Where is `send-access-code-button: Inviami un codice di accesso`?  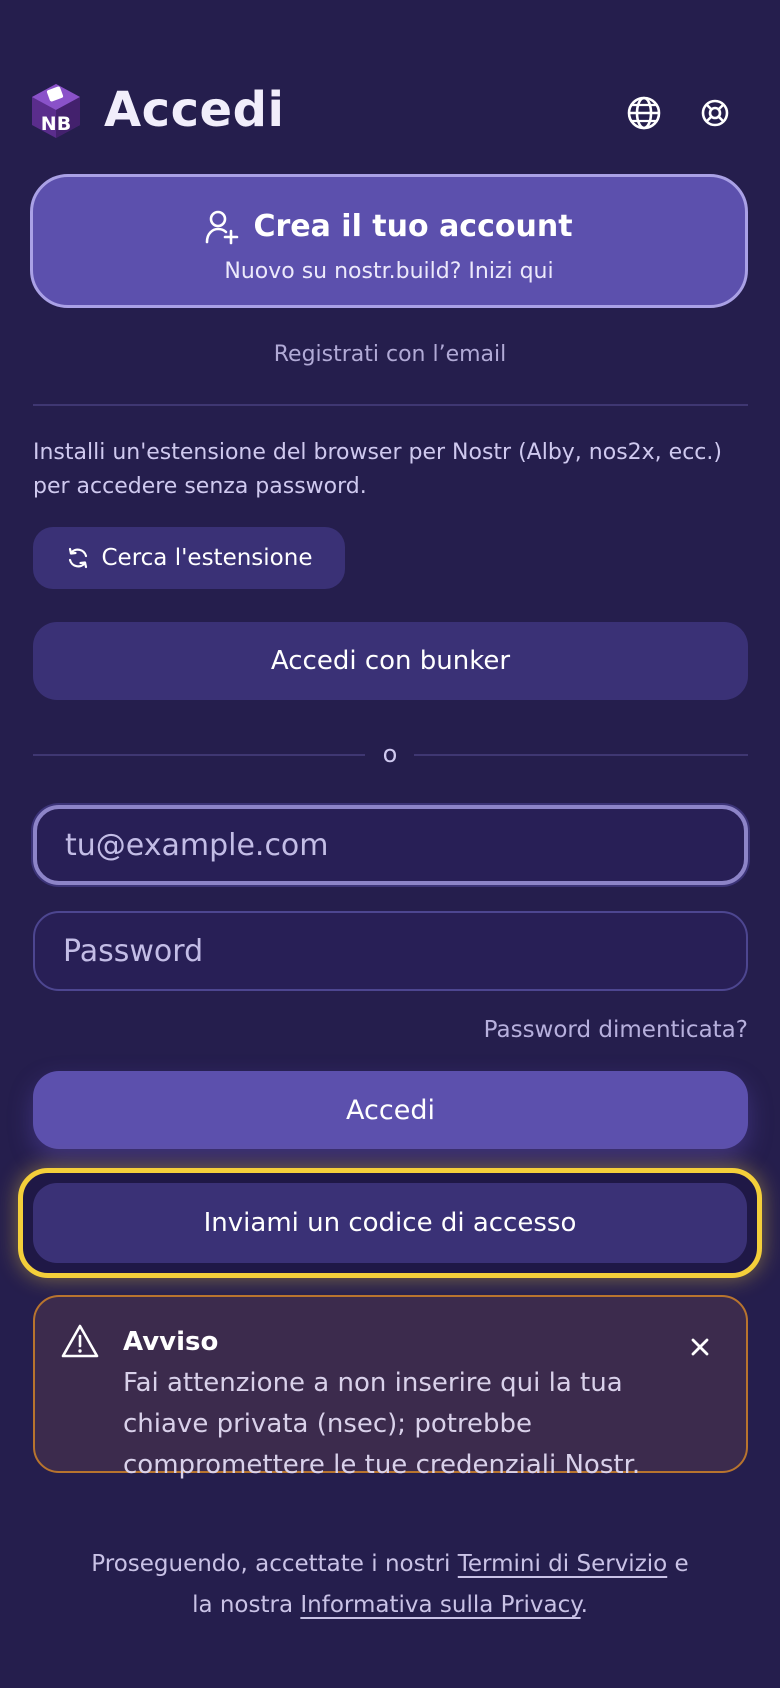 send-access-code-button: Inviami un codice di accesso is located at coordinates (390, 1223).